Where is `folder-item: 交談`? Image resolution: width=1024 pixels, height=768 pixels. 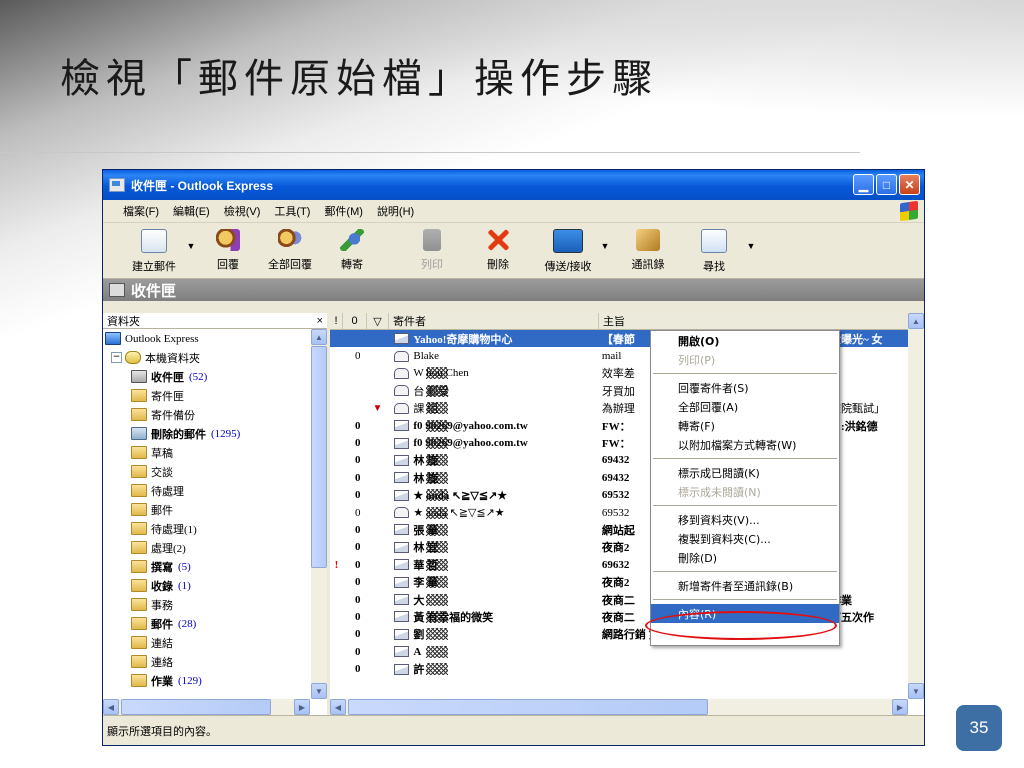 folder-item: 交談 is located at coordinates (206, 471).